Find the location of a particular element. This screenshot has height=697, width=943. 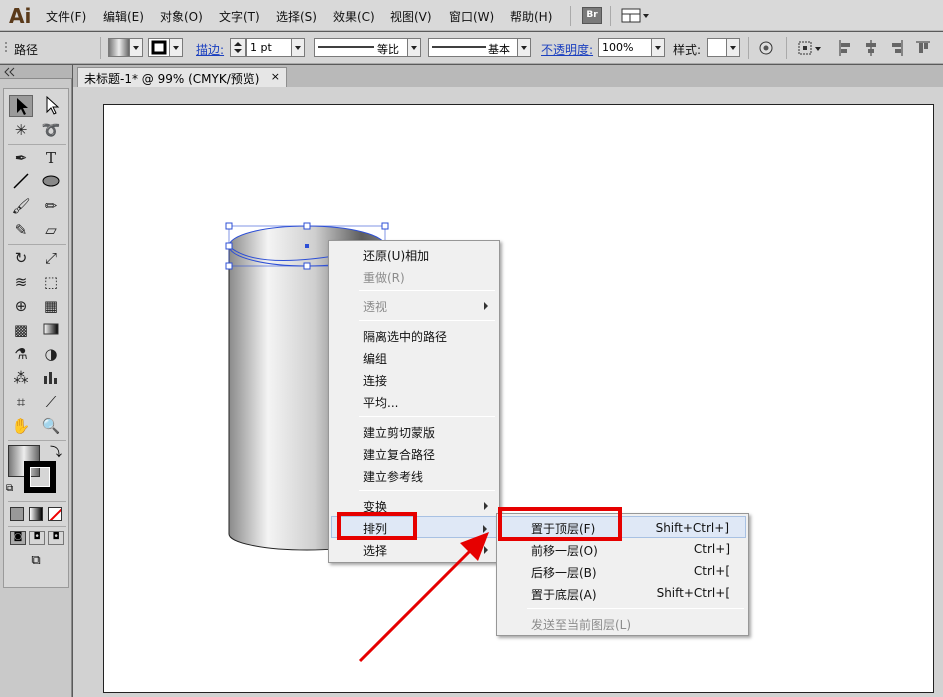

shortcut-label: Shift+Ctrl+[ is located at coordinates (693, 593).